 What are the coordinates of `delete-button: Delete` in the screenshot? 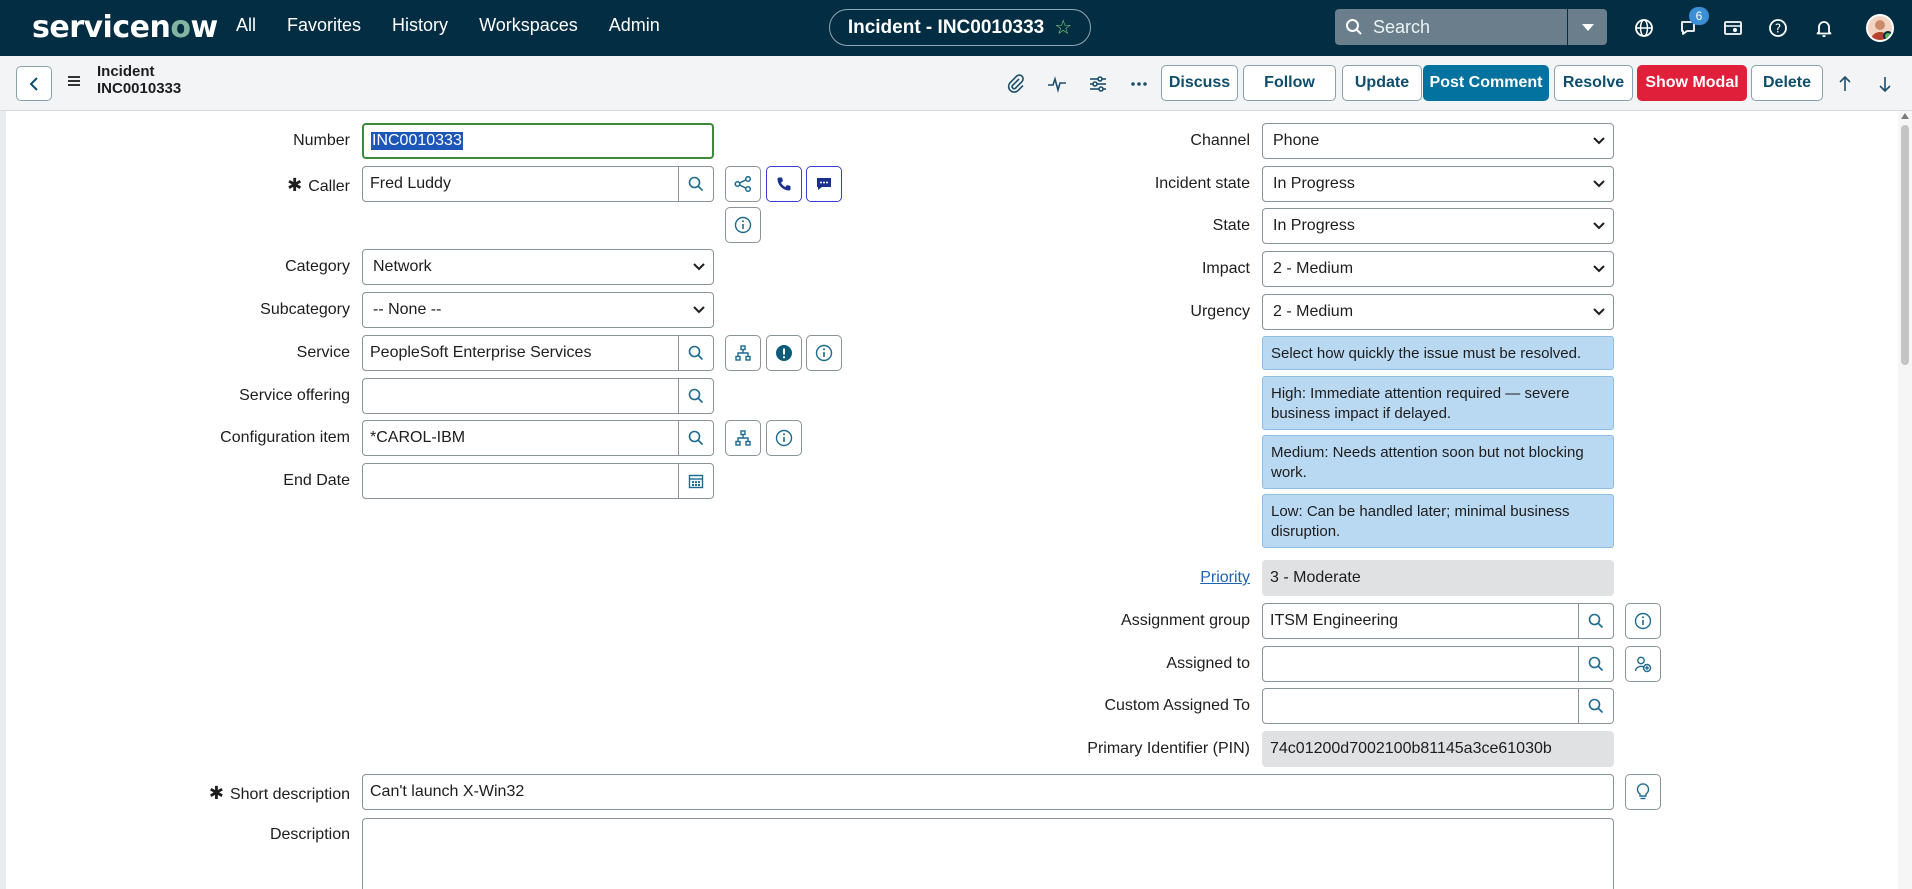 It's located at (1787, 83).